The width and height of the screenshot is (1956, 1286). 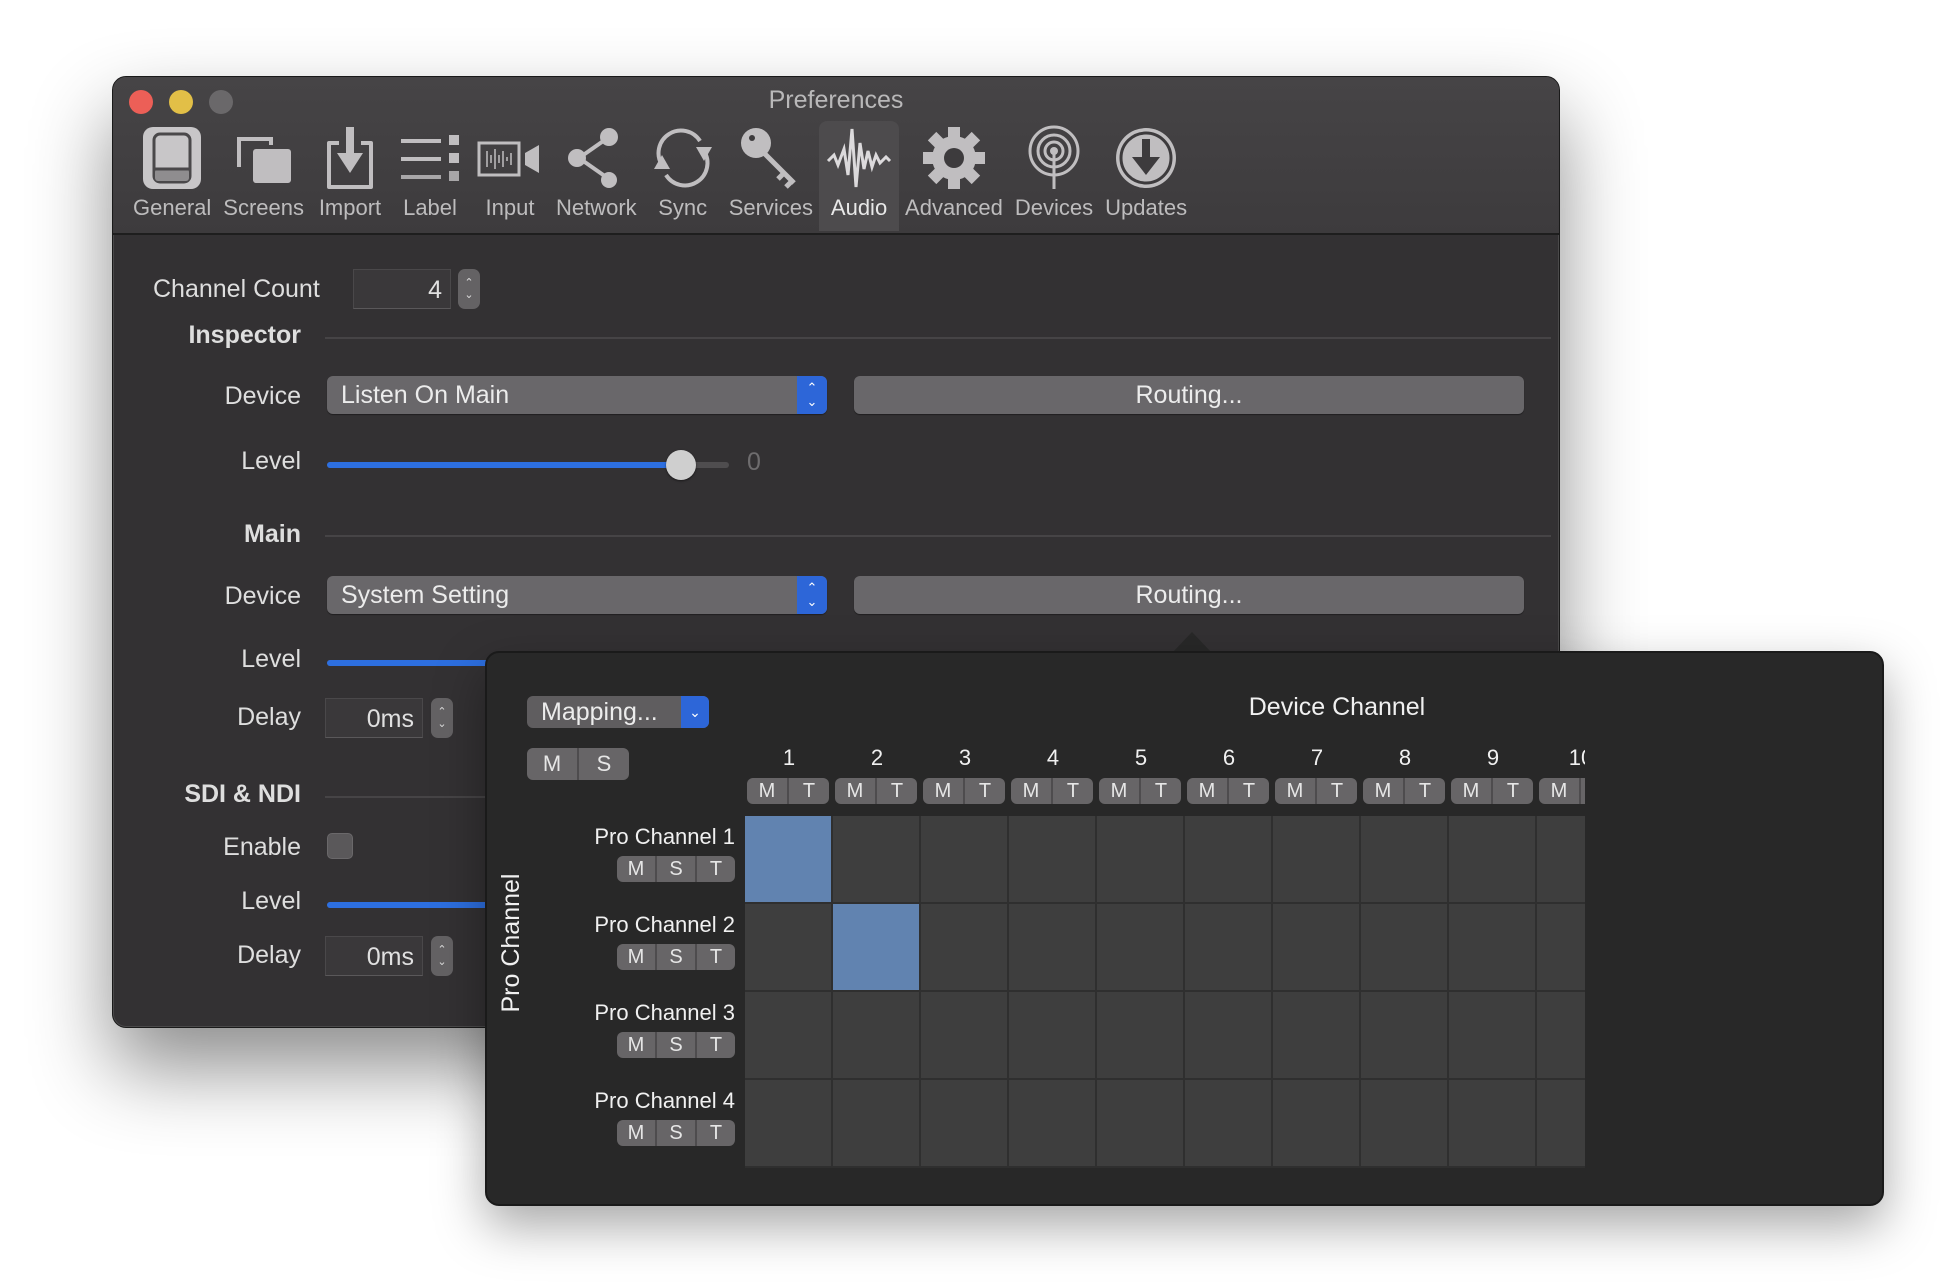 I want to click on tab-updates: Updates, so click(x=1146, y=176).